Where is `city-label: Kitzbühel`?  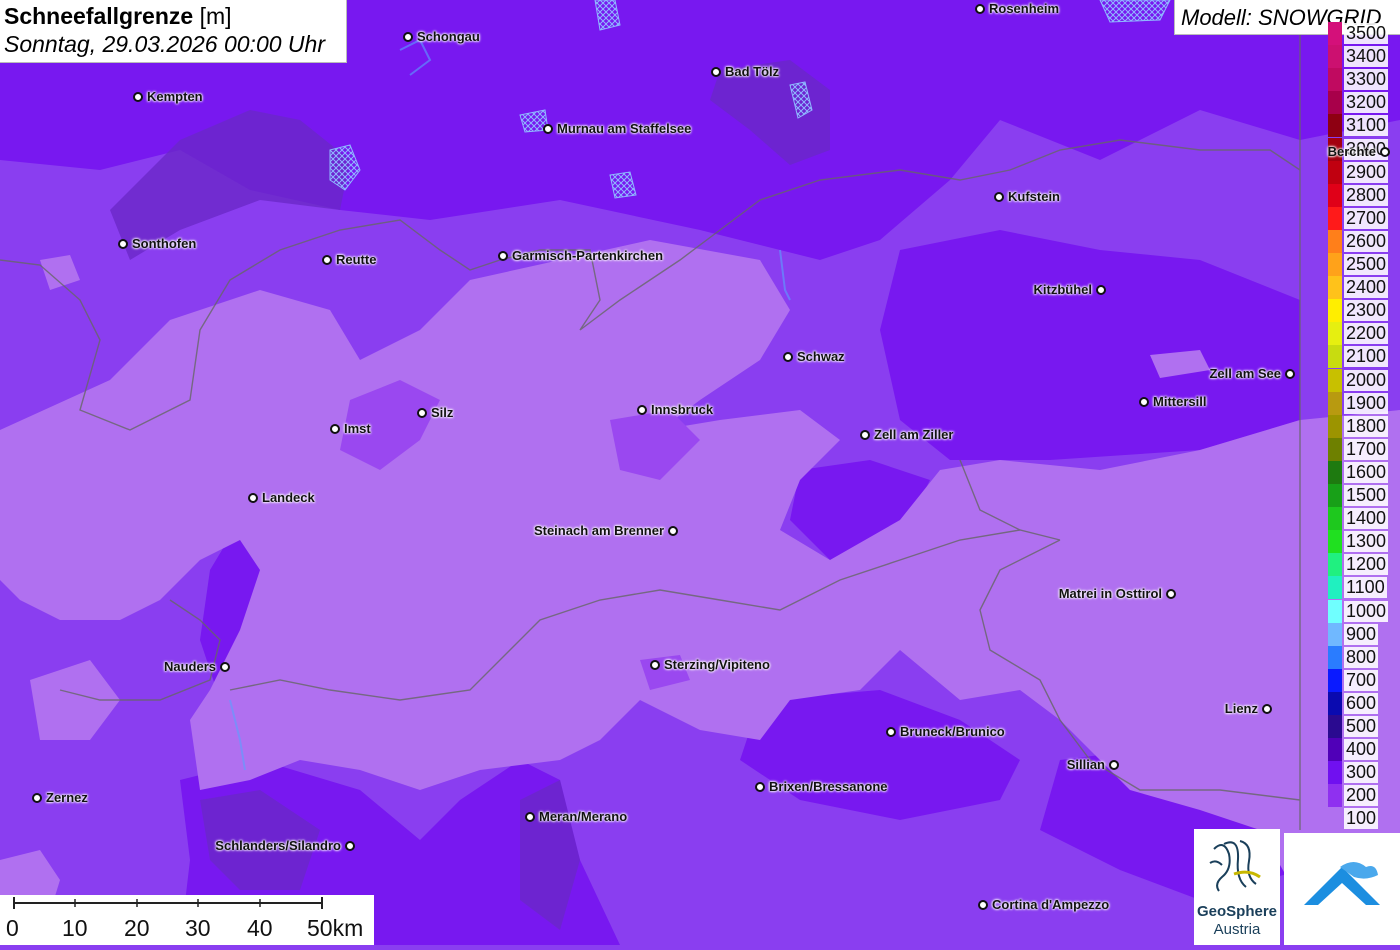 city-label: Kitzbühel is located at coordinates (1063, 289).